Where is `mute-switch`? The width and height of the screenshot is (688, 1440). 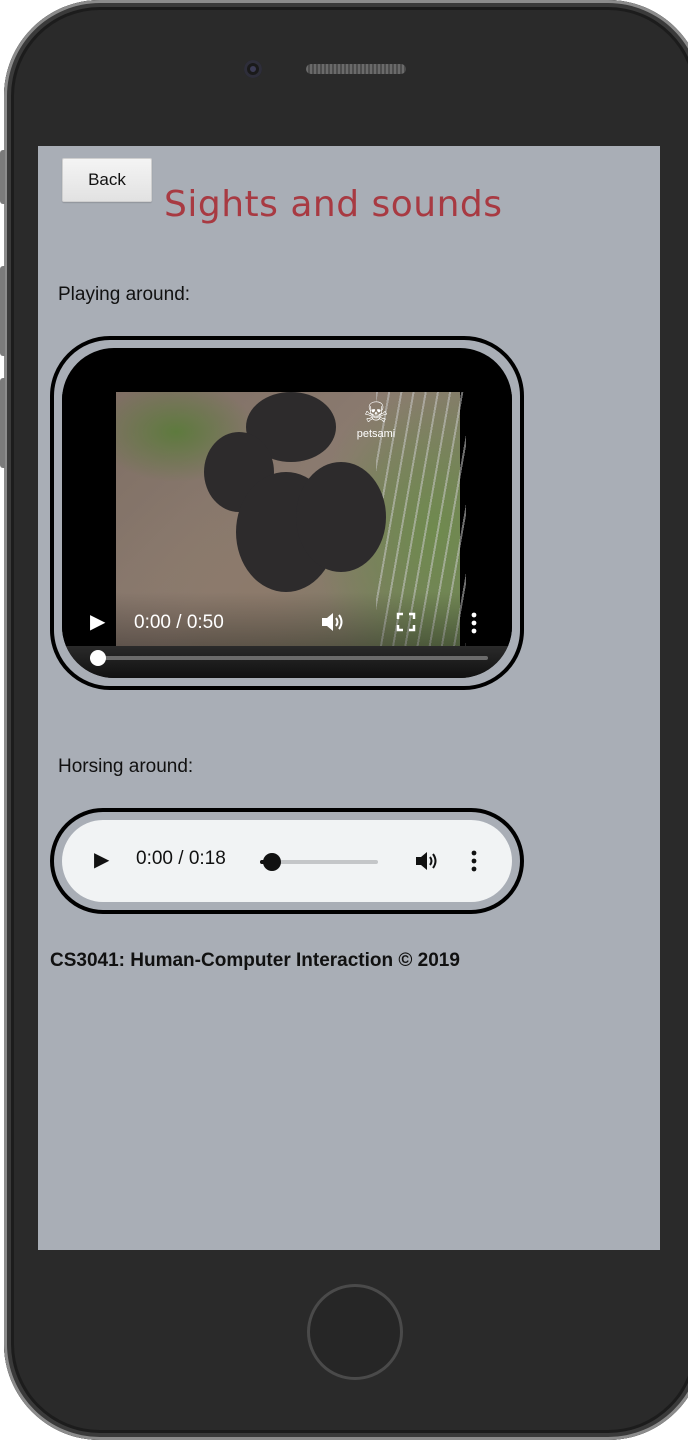 mute-switch is located at coordinates (2, 177).